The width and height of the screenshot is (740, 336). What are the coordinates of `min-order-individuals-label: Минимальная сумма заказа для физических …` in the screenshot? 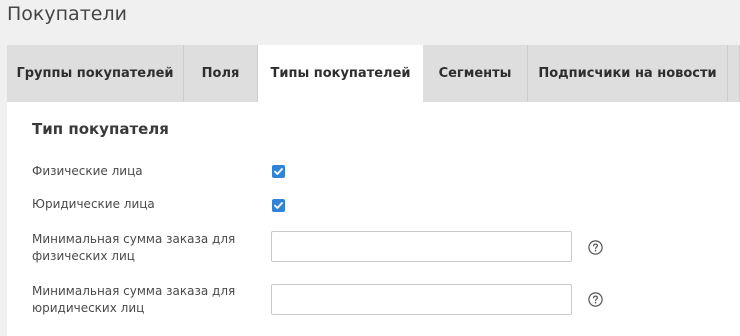 It's located at (134, 247).